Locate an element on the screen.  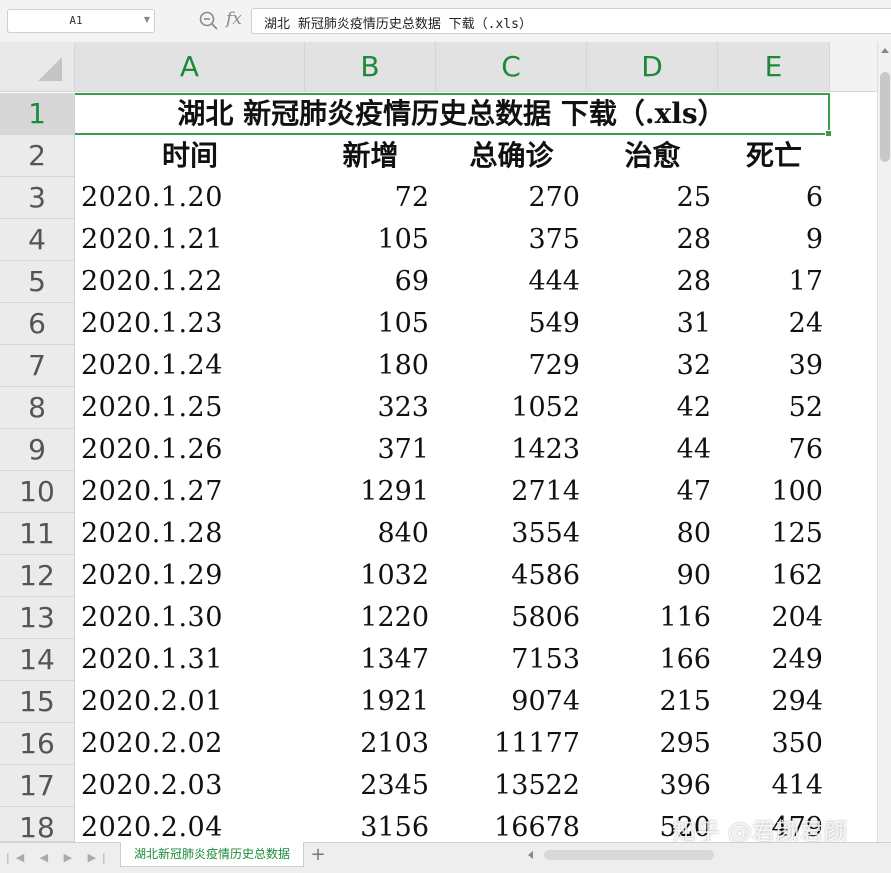
header-cell-new: 新增 is located at coordinates (370, 156).